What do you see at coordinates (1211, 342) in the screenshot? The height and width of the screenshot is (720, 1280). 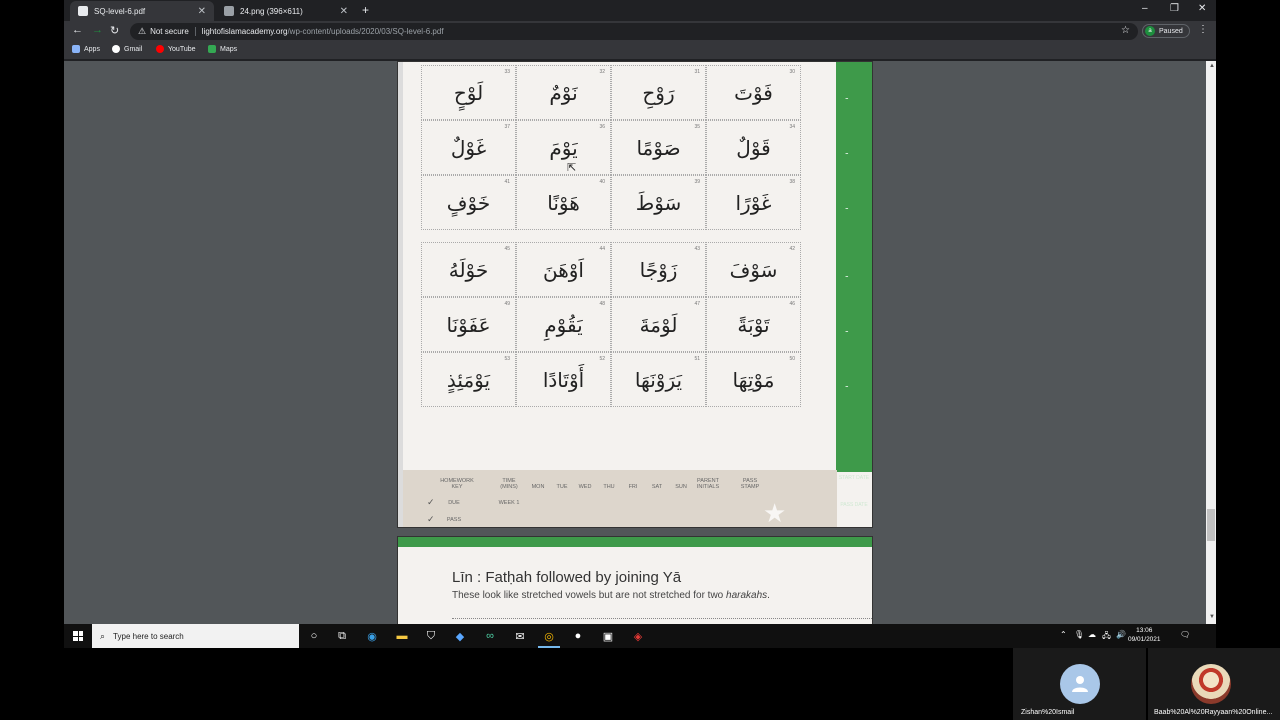 I see `scrollbar: ▲ ▼` at bounding box center [1211, 342].